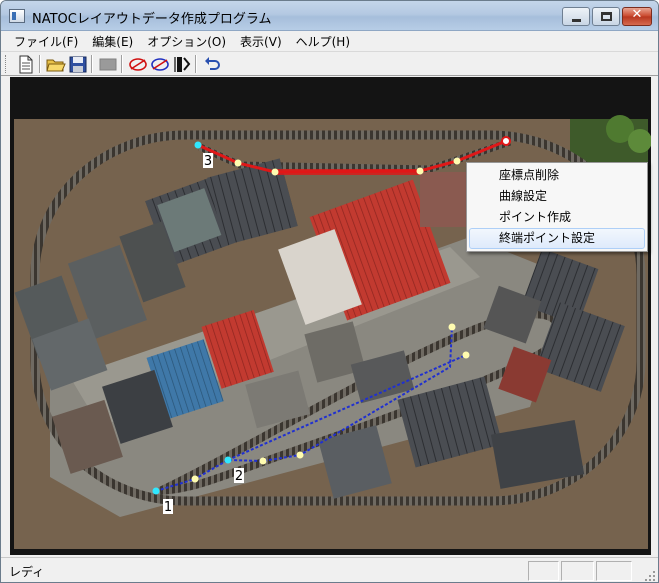 This screenshot has height=583, width=659. Describe the element at coordinates (46, 41) in the screenshot. I see `menu-file: ファイル(F)` at that location.